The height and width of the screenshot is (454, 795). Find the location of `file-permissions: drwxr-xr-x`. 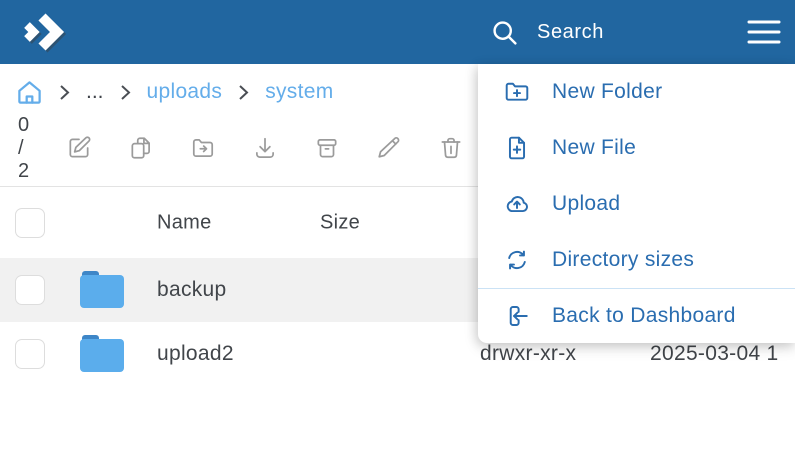

file-permissions: drwxr-xr-x is located at coordinates (528, 353).